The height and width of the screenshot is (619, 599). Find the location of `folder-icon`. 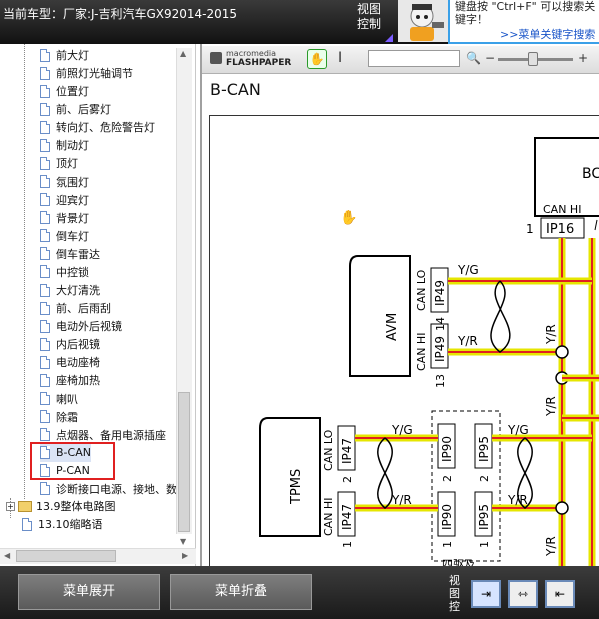

folder-icon is located at coordinates (25, 506).